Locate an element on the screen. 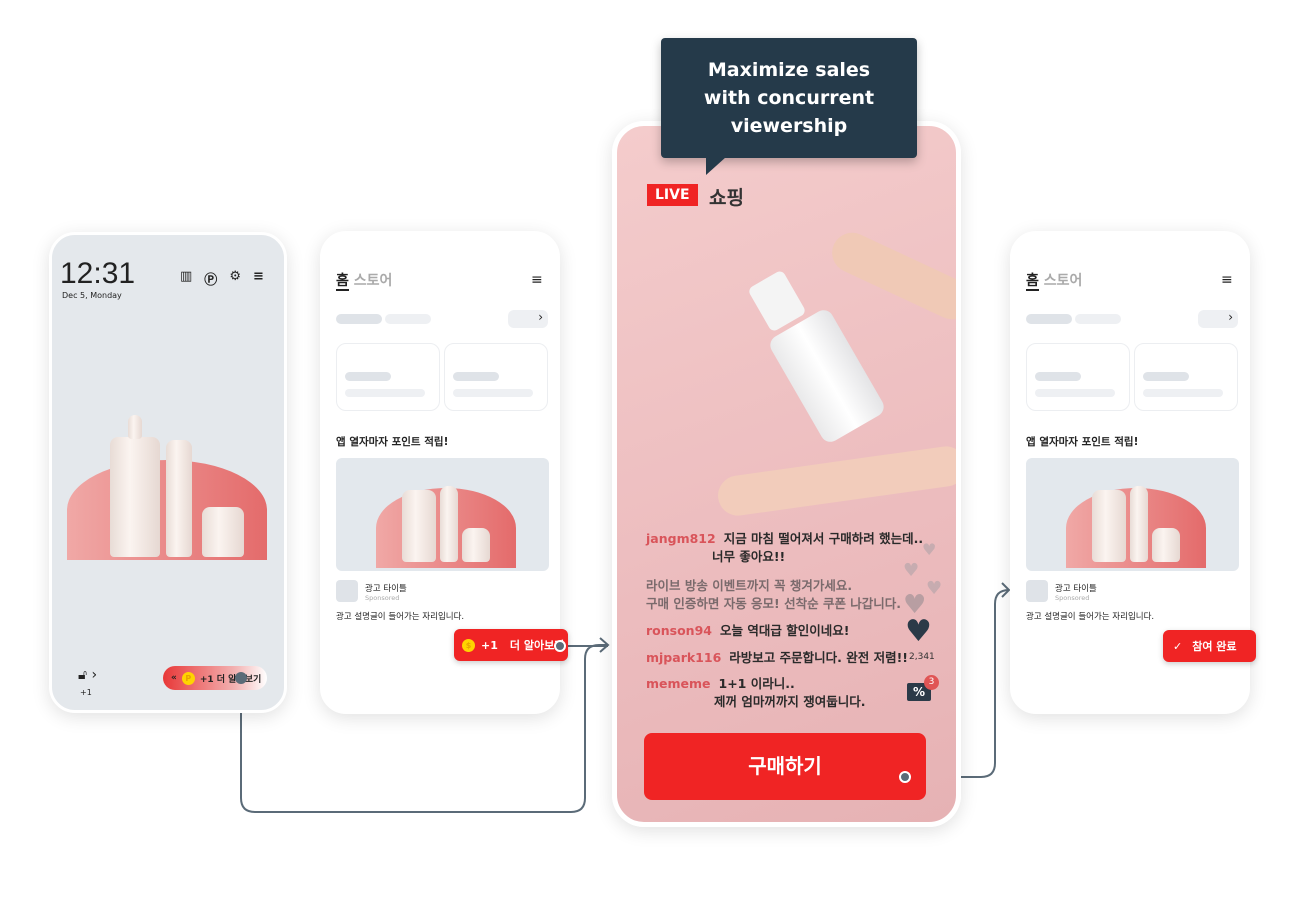  chat-message: ronson94 오늘 역대급 할인이네요! is located at coordinates (748, 630).